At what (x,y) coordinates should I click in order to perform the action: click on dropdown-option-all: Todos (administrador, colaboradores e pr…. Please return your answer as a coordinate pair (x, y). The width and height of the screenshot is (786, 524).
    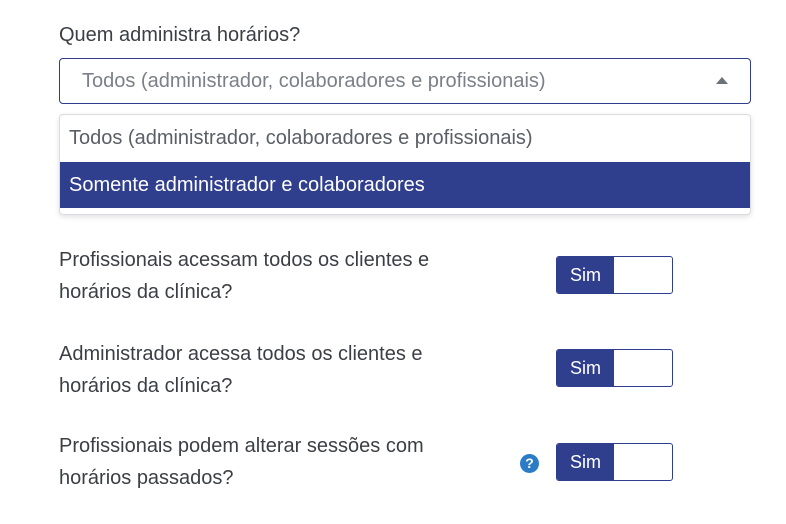
    Looking at the image, I should click on (405, 138).